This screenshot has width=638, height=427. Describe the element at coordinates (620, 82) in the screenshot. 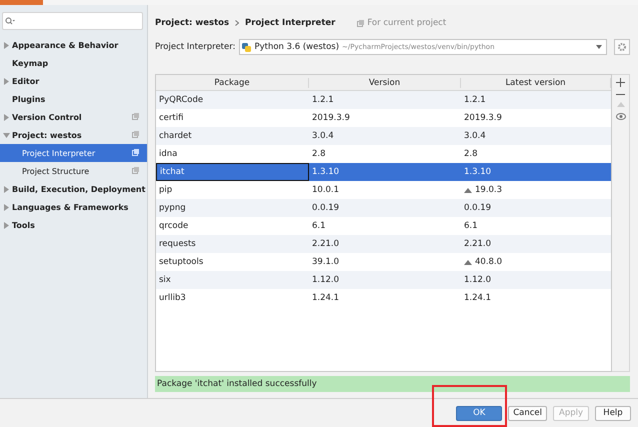

I see `add-icon` at that location.